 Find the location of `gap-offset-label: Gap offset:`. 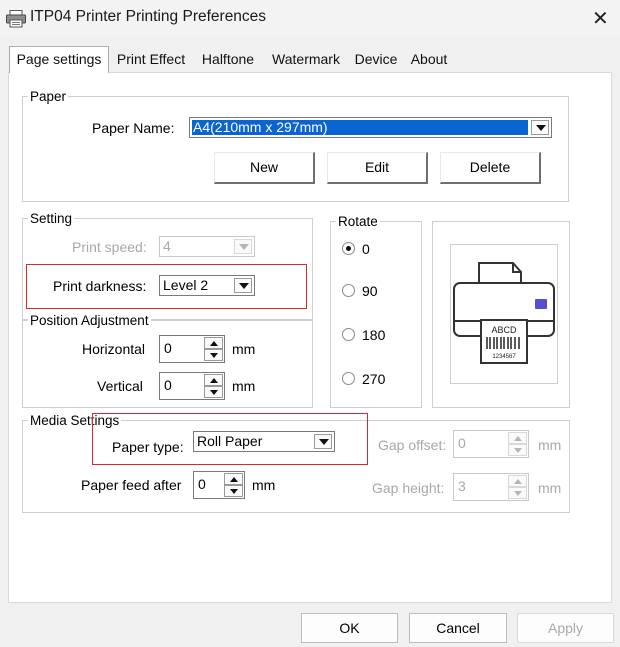

gap-offset-label: Gap offset: is located at coordinates (412, 445).